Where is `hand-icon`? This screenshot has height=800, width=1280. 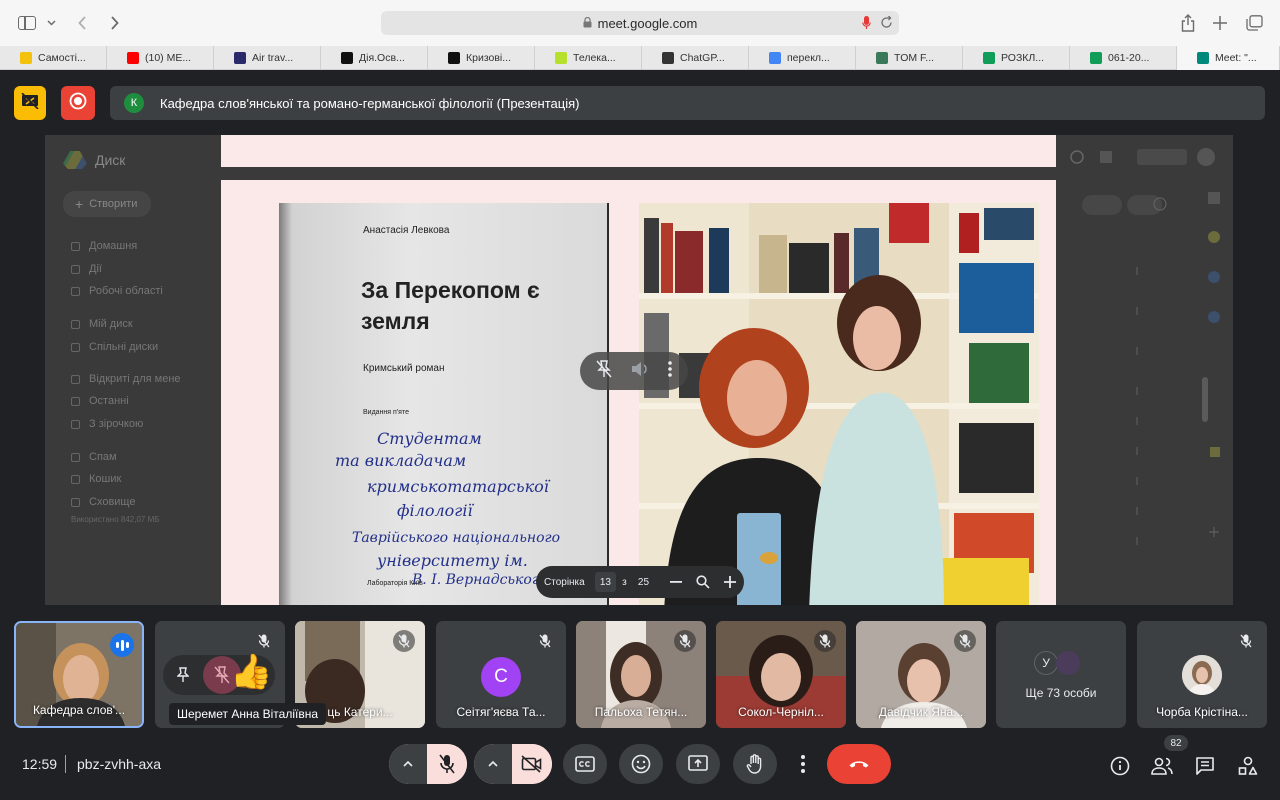
hand-icon is located at coordinates (754, 764).